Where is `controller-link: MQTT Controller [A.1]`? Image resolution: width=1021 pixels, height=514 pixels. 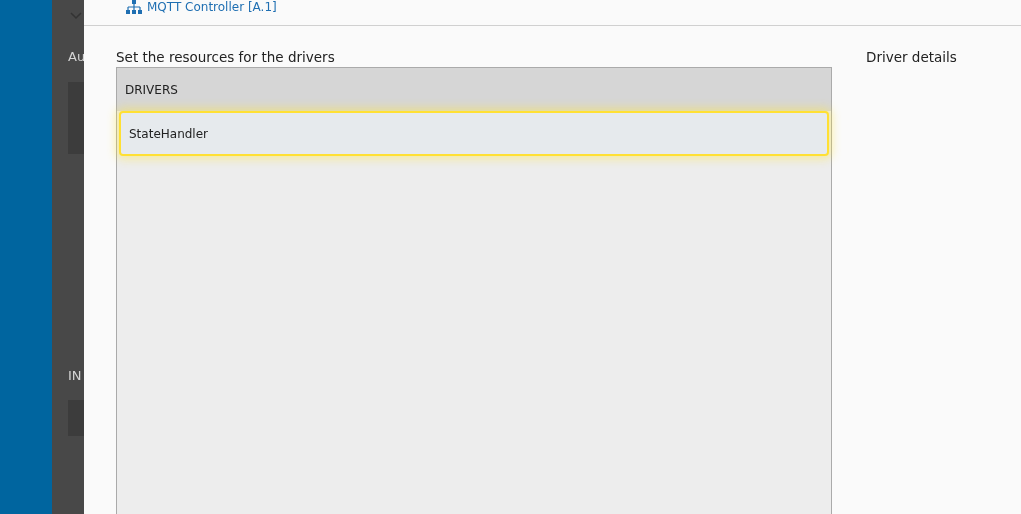
controller-link: MQTT Controller [A.1] is located at coordinates (212, 7).